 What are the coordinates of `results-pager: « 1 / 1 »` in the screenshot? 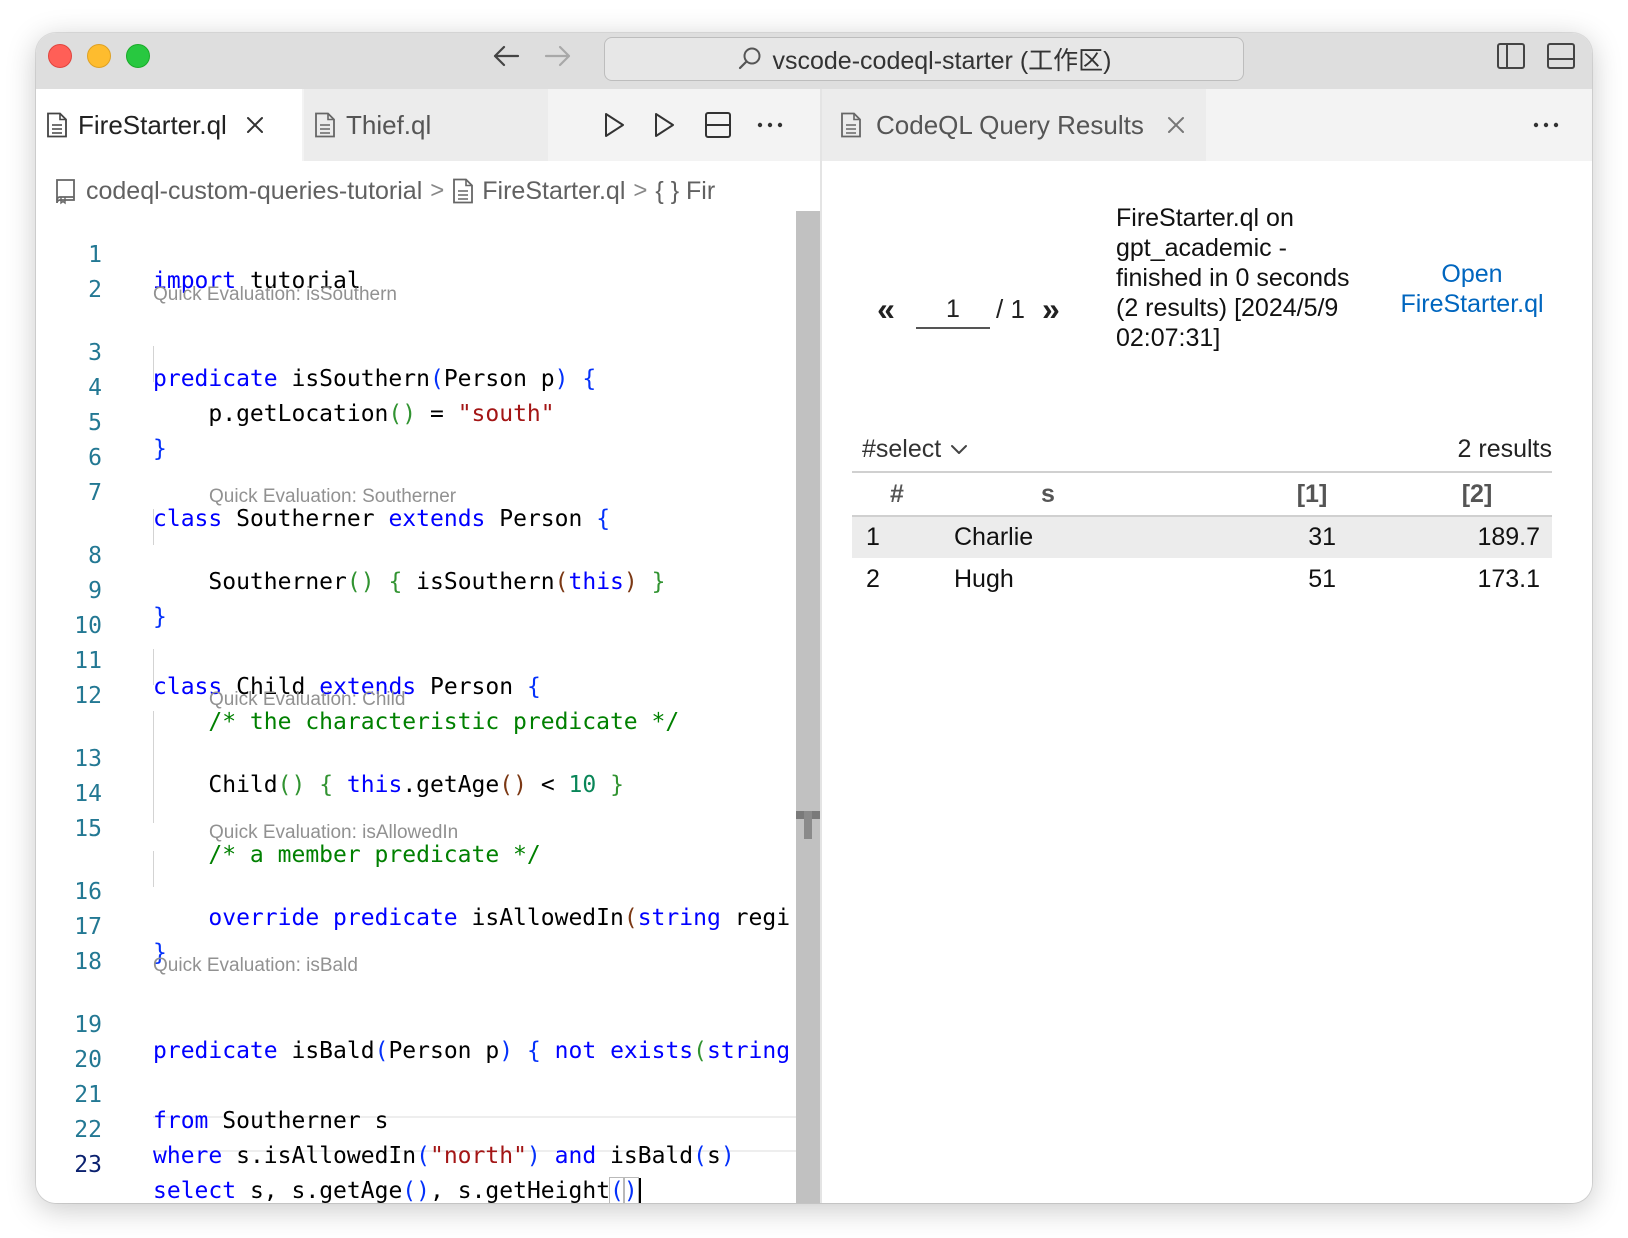 It's located at (968, 309).